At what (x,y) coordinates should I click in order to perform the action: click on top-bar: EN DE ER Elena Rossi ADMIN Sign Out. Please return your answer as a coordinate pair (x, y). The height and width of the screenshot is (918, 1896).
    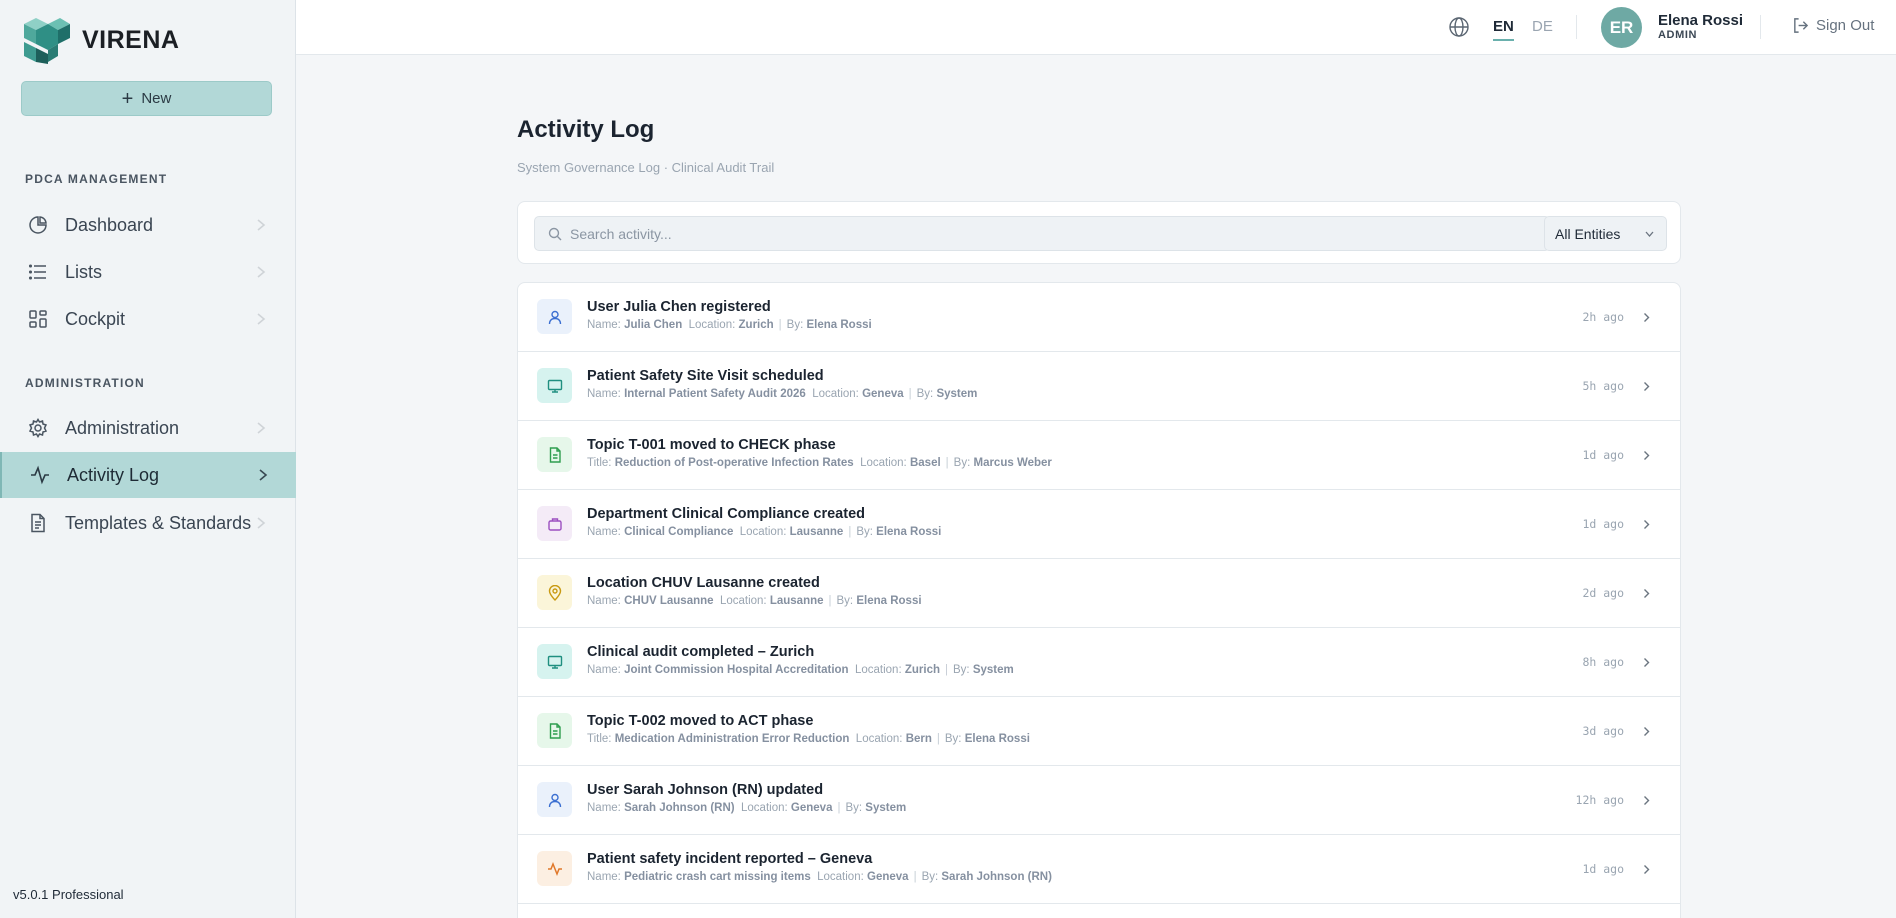
    Looking at the image, I should click on (1096, 27).